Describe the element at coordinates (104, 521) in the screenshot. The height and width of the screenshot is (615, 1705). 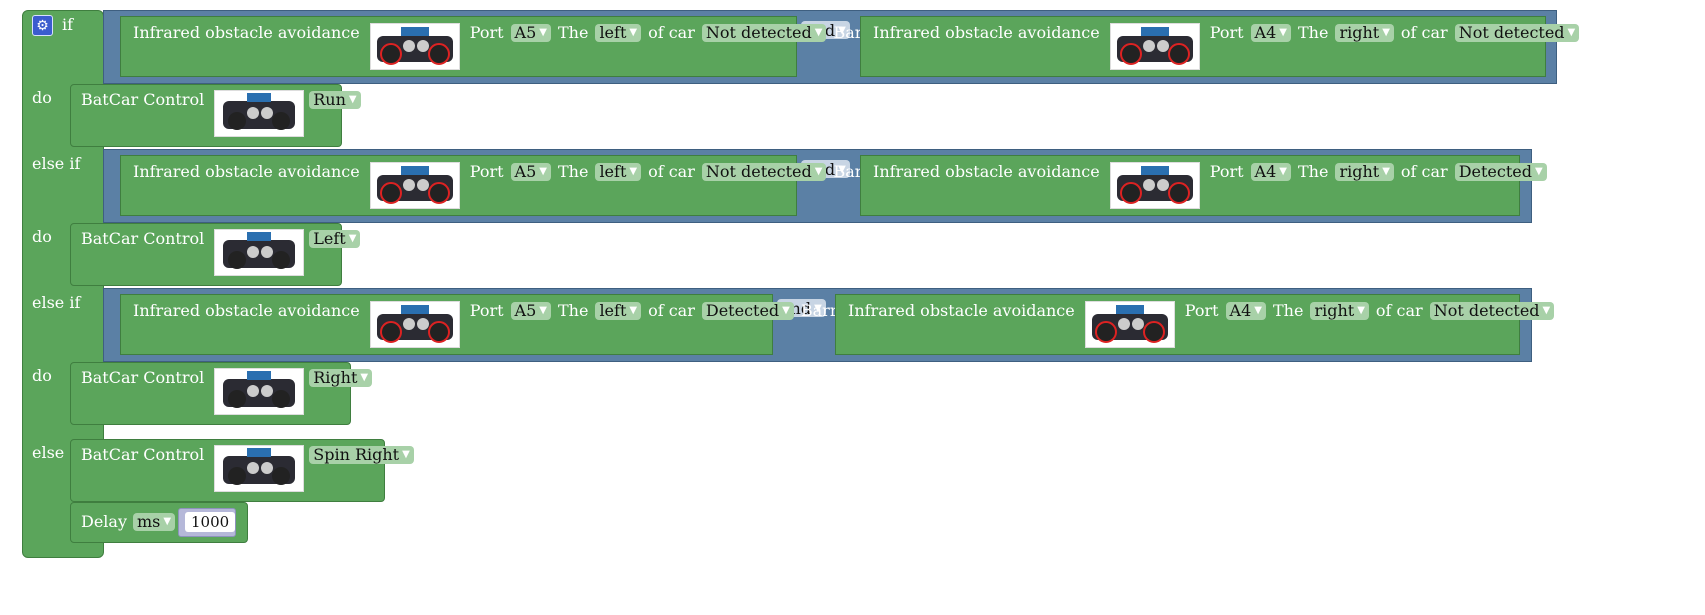
I see `delay-label: Delay` at that location.